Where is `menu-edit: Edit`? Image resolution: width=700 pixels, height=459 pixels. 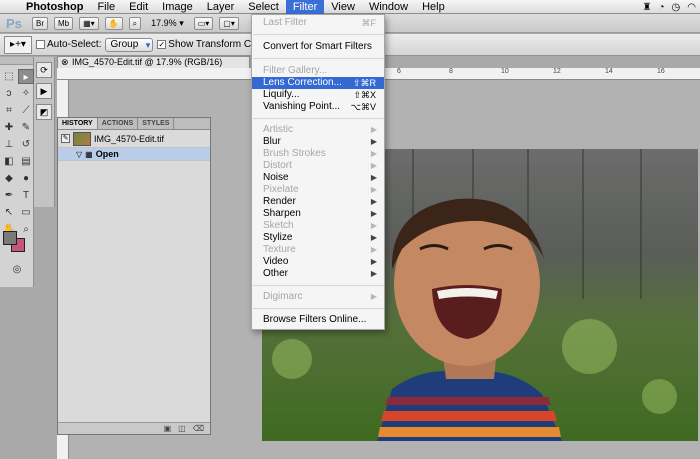
menu-edit: Edit is located at coordinates (138, 7).